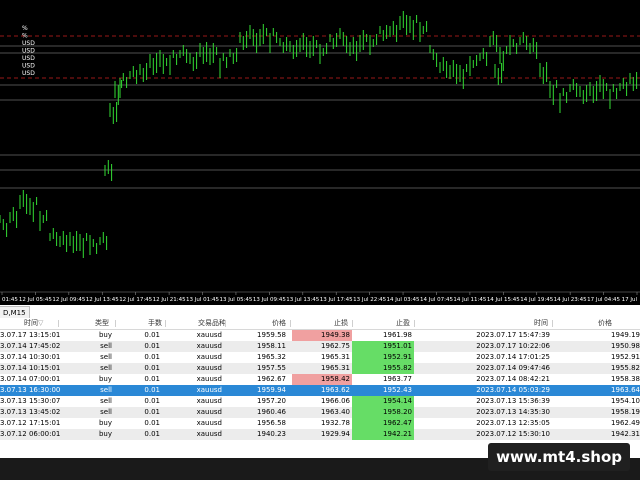  I want to click on cell-time: 3.07.17 13:15:01, so click(30, 335).